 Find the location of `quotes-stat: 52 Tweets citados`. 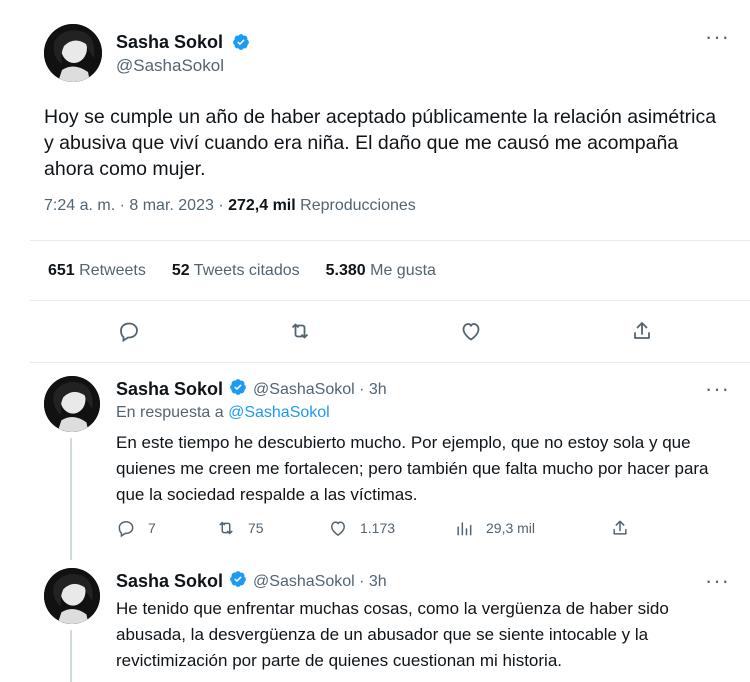

quotes-stat: 52 Tweets citados is located at coordinates (236, 271).